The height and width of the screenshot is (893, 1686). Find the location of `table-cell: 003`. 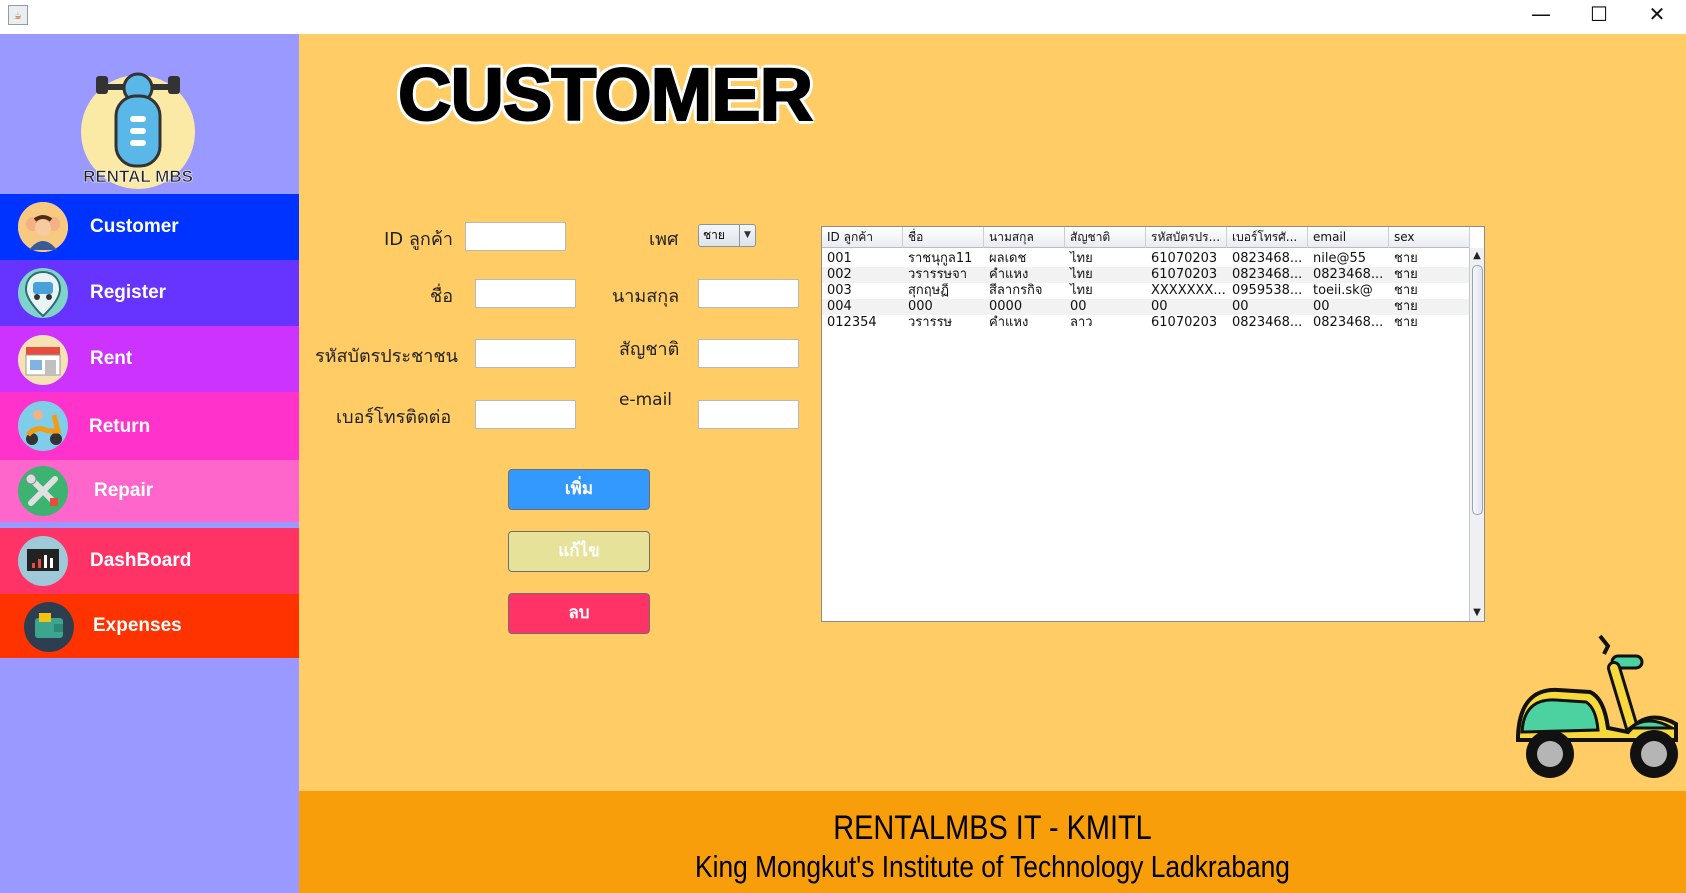

table-cell: 003 is located at coordinates (839, 290).